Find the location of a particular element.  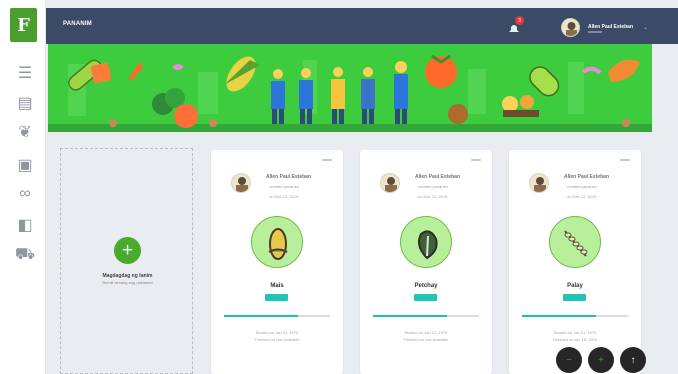

scroll-top-button: ↑ is located at coordinates (633, 360).